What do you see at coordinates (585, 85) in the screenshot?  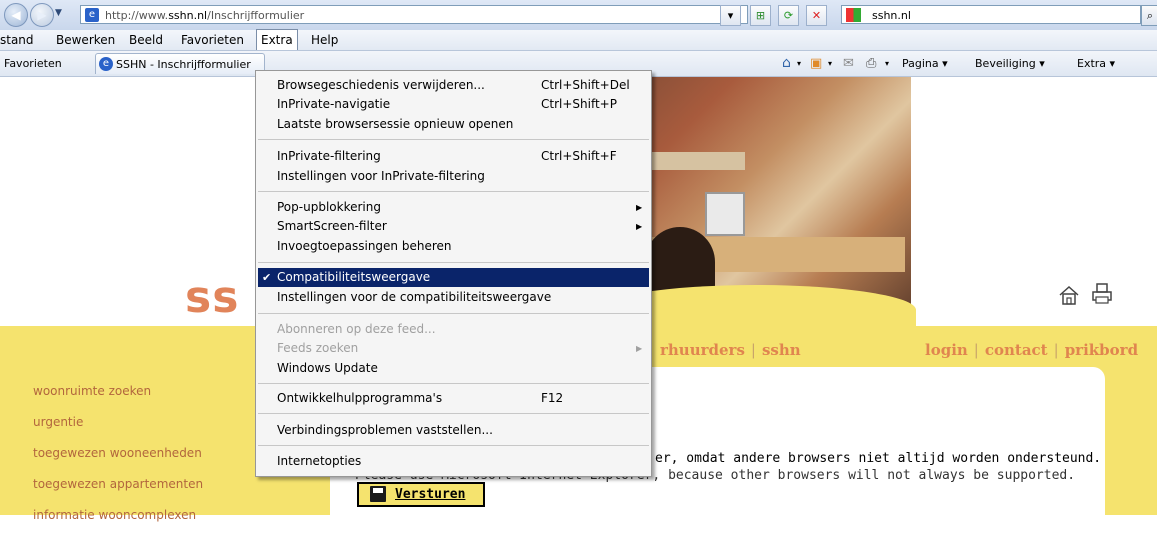 I see `menu-item-shortcut: Ctrl+Shift+Del` at bounding box center [585, 85].